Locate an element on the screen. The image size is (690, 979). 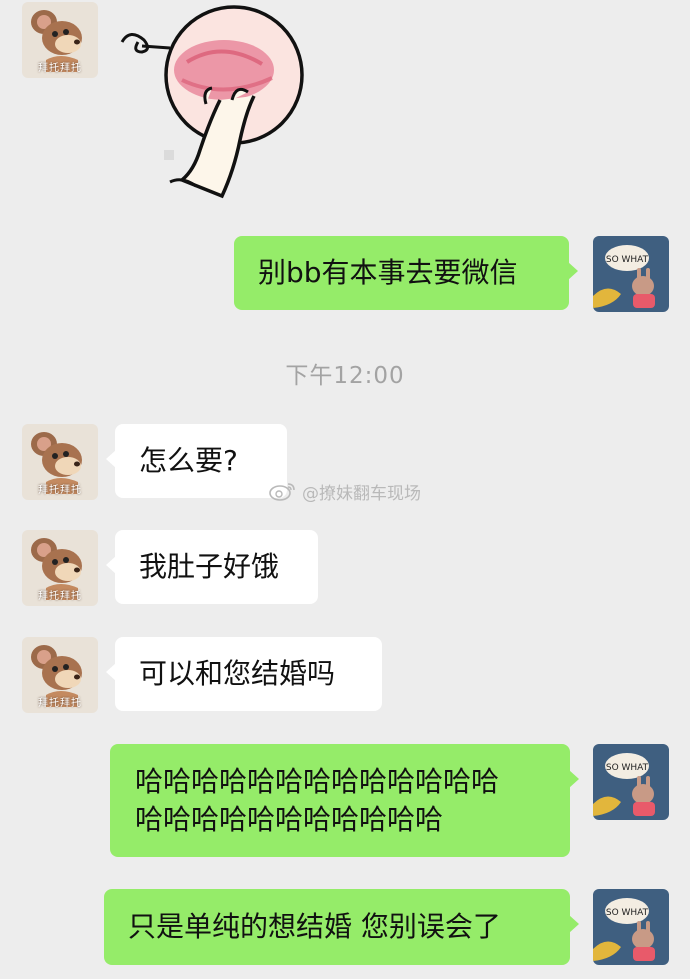
watermark: @撩妹翻车现场 is located at coordinates (344, 491).